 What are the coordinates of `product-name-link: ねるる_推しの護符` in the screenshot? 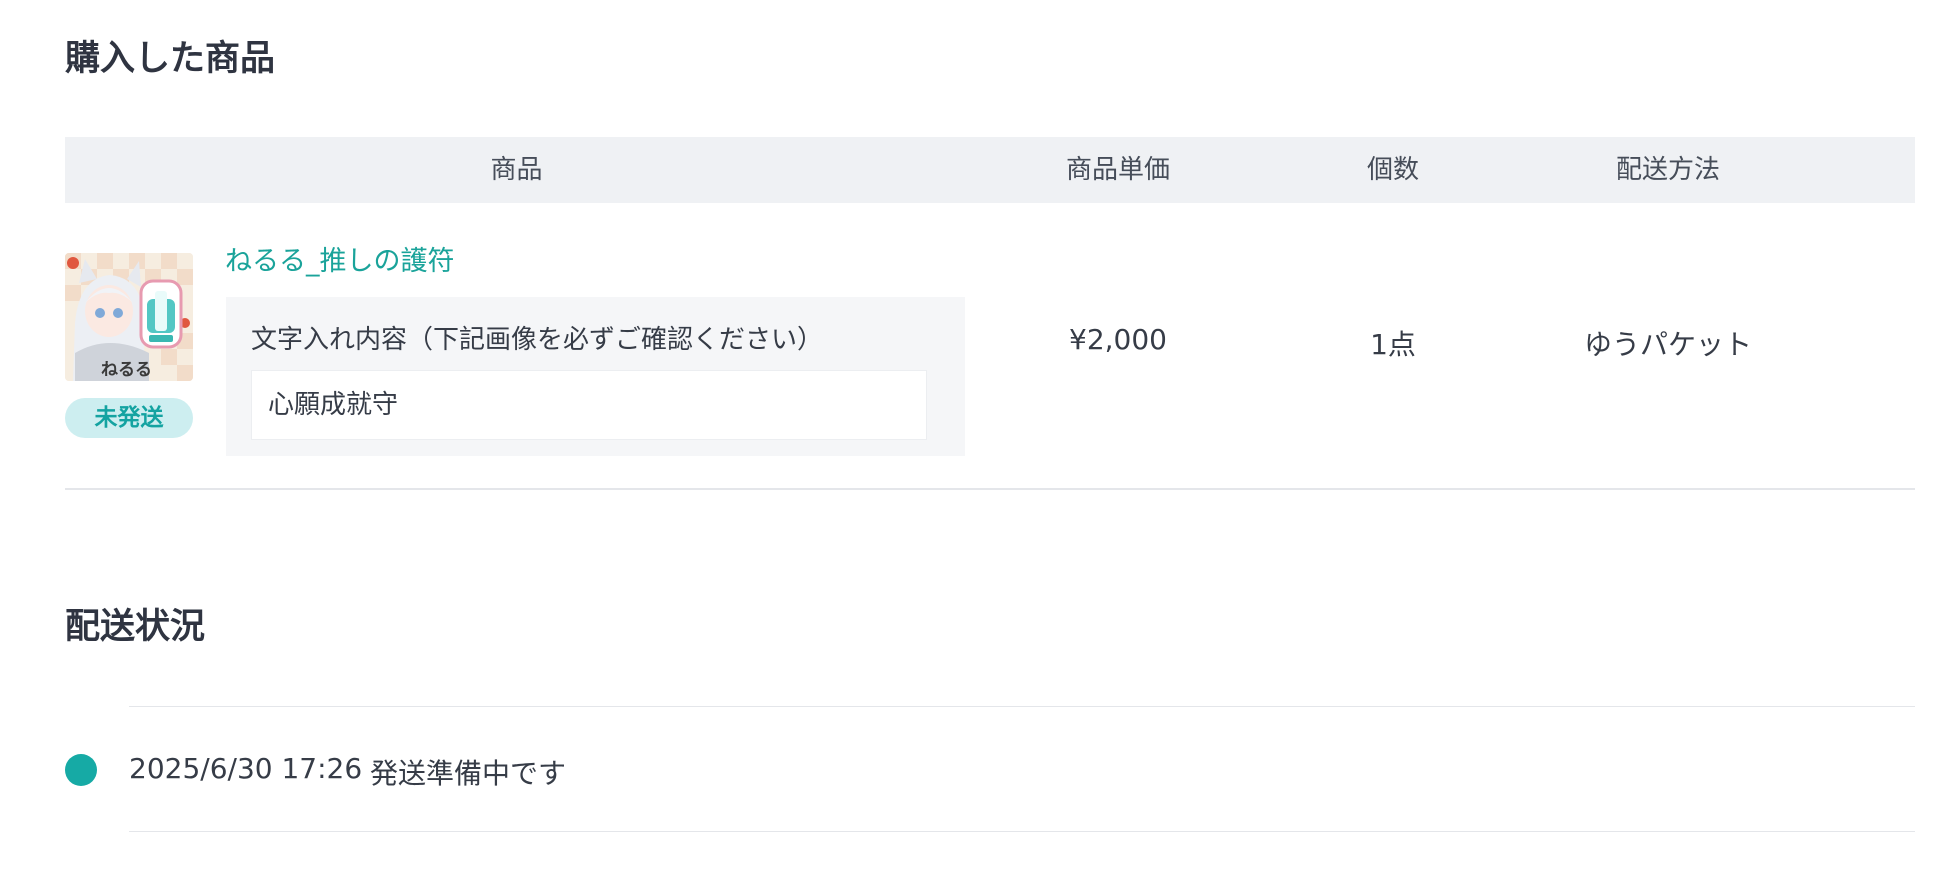 It's located at (340, 258).